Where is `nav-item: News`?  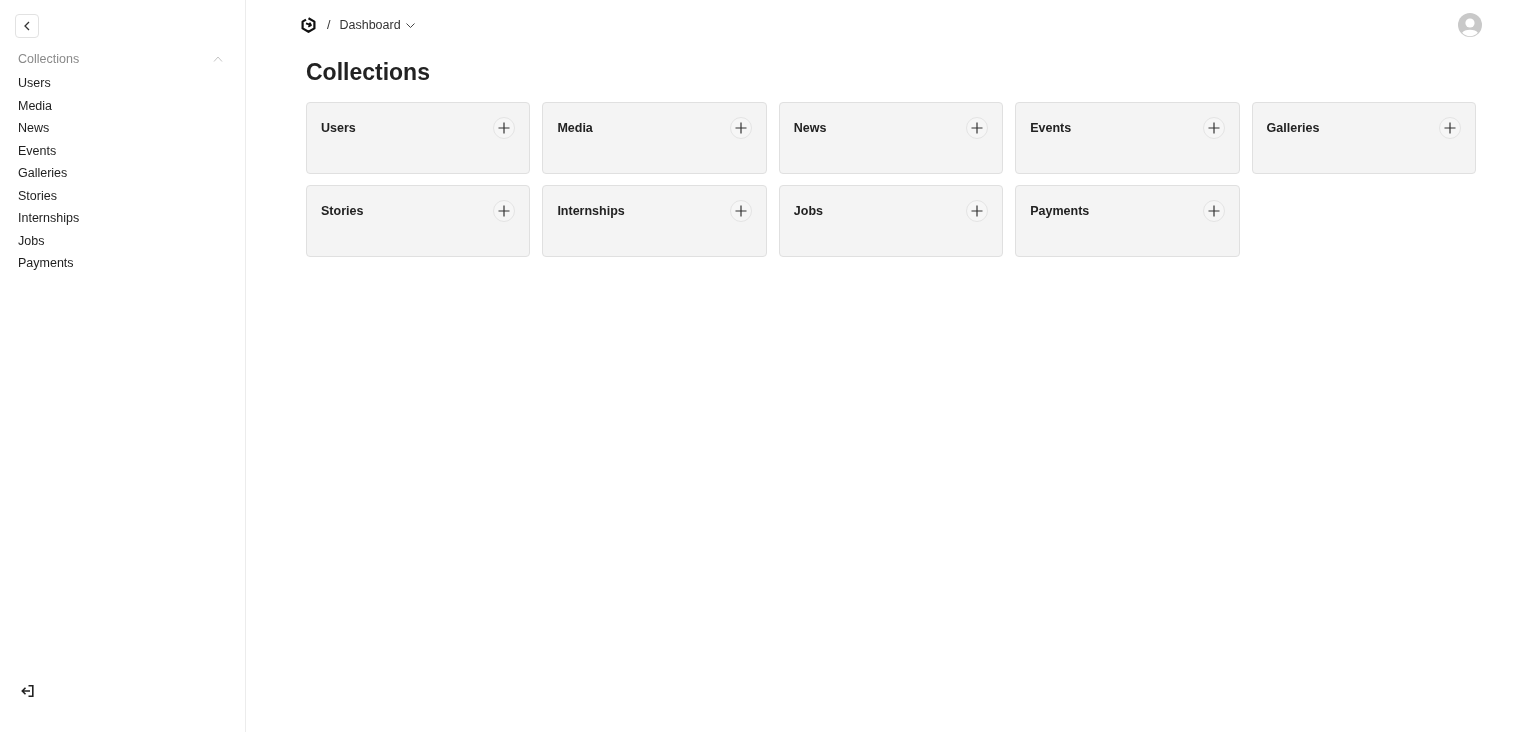 nav-item: News is located at coordinates (34, 128).